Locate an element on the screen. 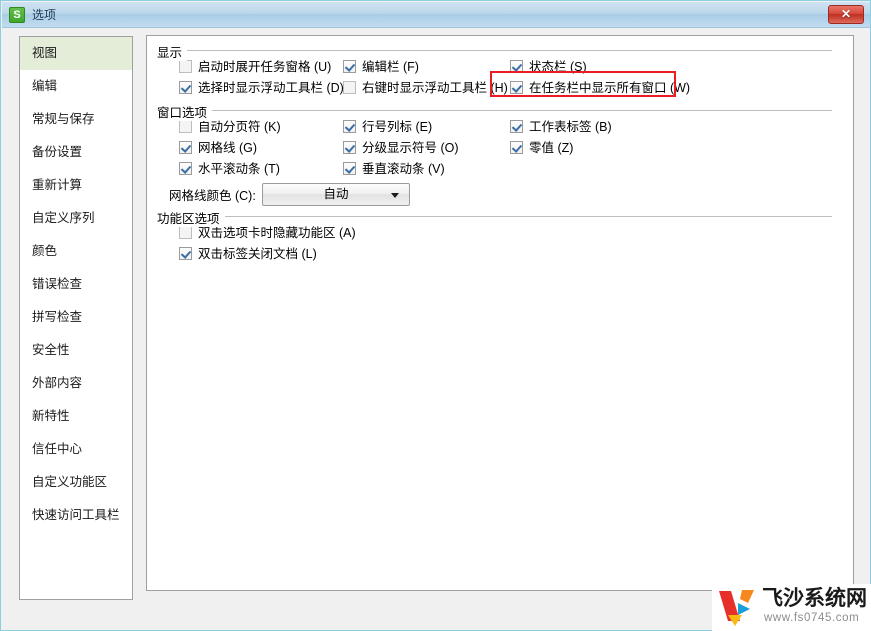 The image size is (871, 631). checkbox-horizontal-scrollbar-box is located at coordinates (185, 168).